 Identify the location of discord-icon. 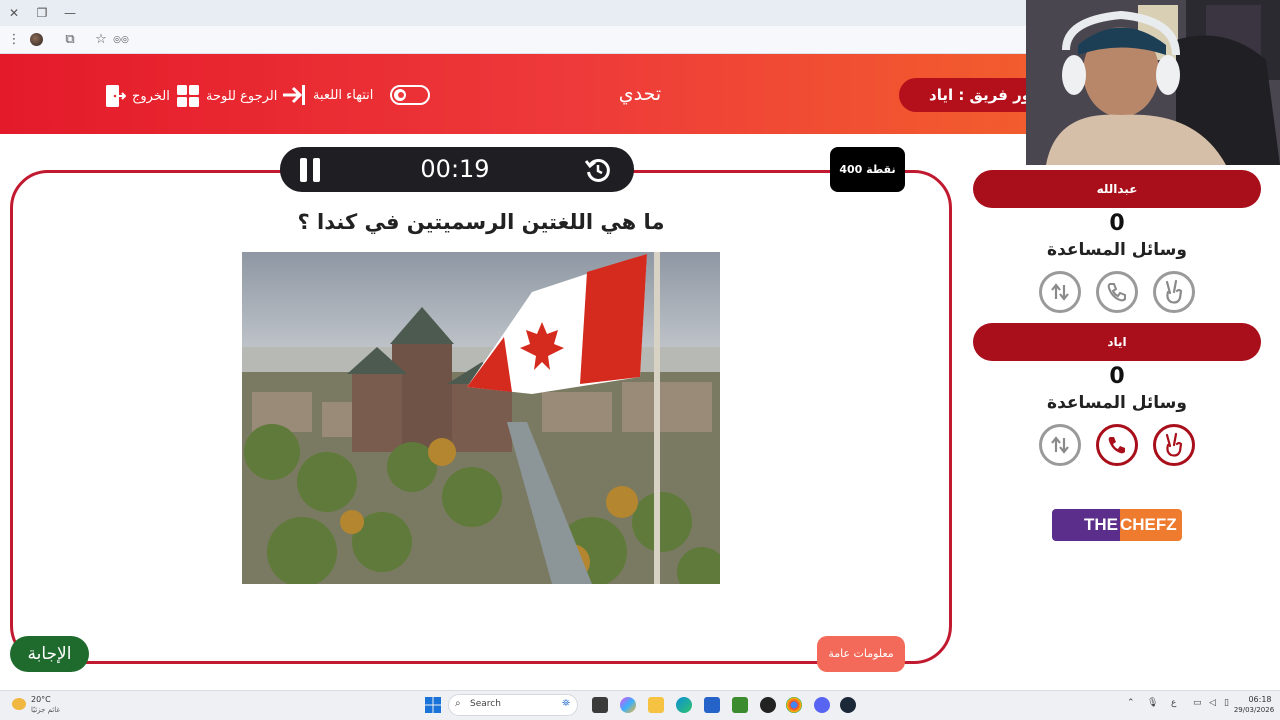
(822, 705).